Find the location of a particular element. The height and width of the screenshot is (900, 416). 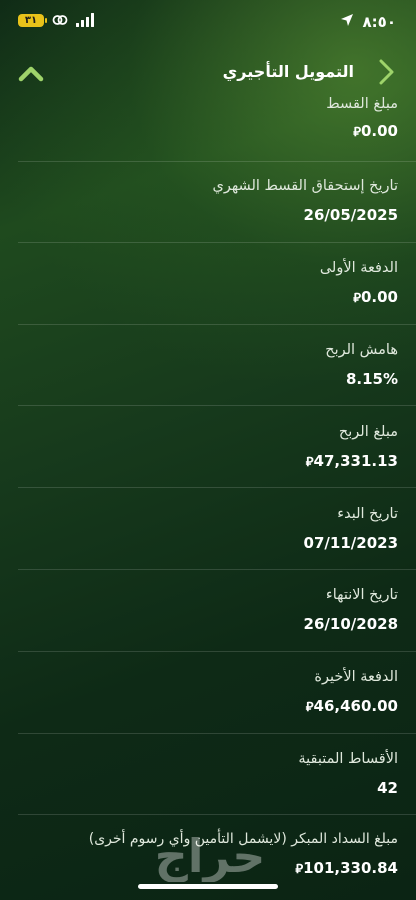

field-value: 26/10/2028 is located at coordinates (350, 624).